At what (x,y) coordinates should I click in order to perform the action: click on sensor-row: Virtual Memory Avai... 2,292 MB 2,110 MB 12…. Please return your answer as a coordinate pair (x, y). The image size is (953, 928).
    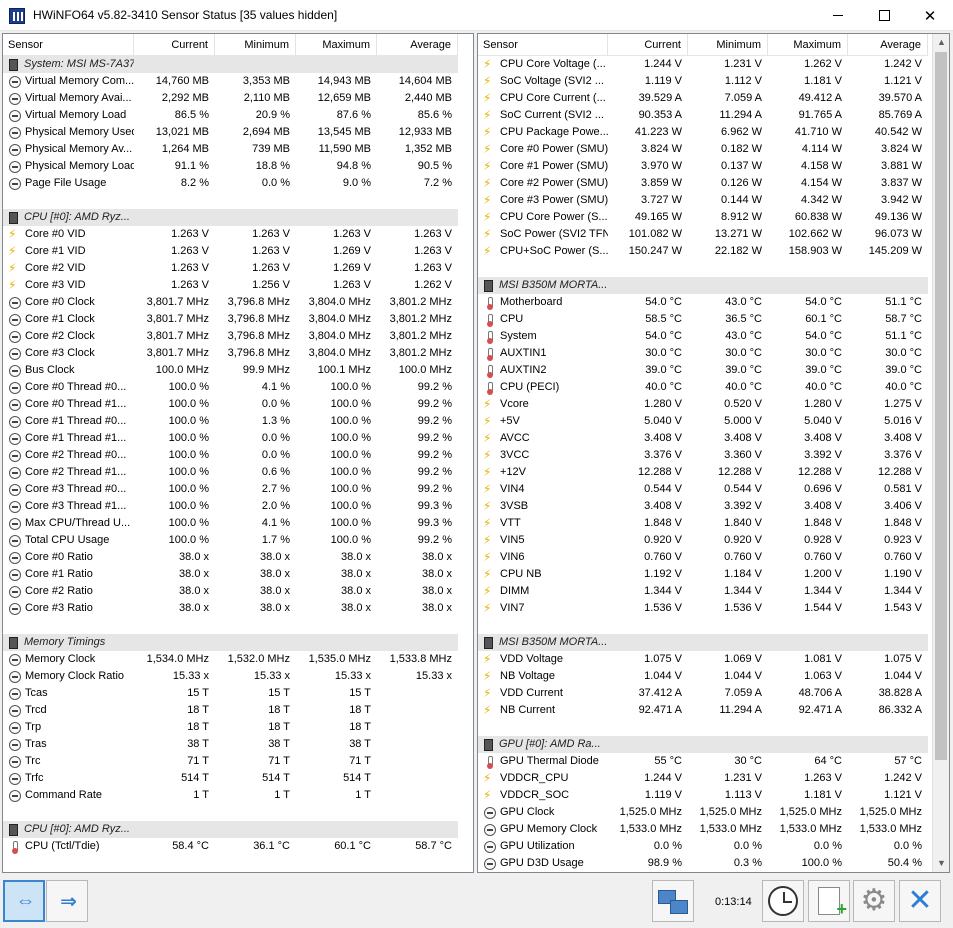
    Looking at the image, I should click on (230, 98).